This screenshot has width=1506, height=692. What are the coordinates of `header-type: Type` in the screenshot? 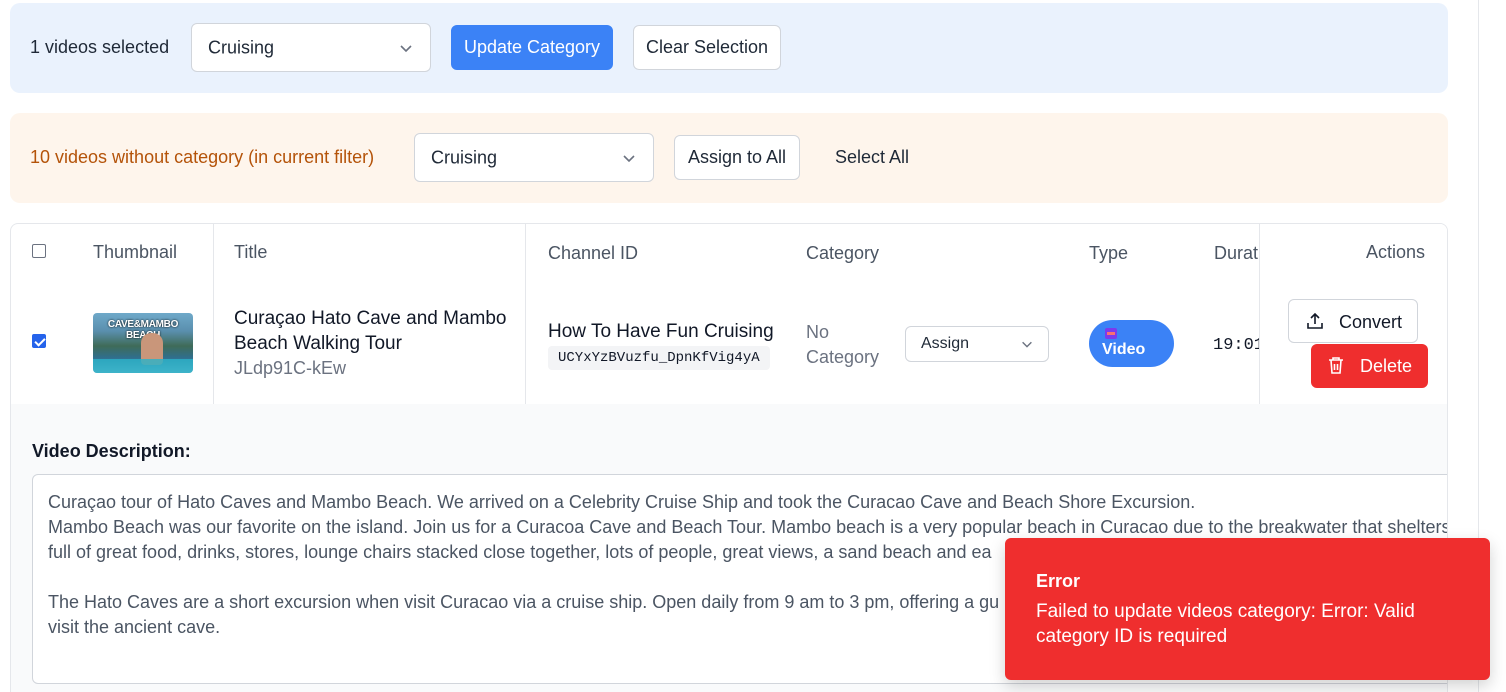 It's located at (1109, 253).